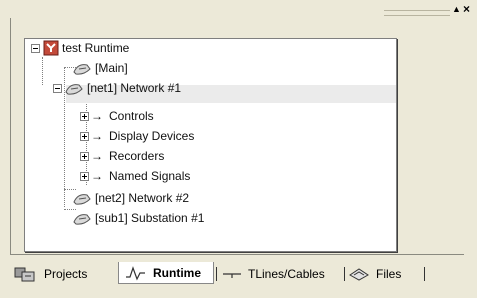 The image size is (477, 298). I want to click on panel-title-bar: ▲ ×, so click(238, 9).